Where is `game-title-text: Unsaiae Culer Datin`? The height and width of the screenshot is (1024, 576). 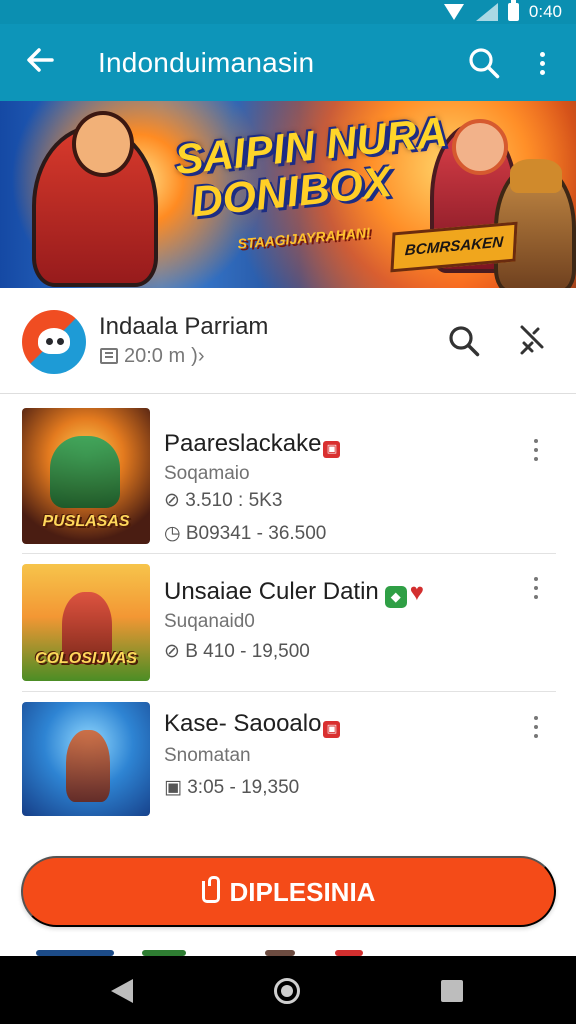 game-title-text: Unsaiae Culer Datin is located at coordinates (271, 591).